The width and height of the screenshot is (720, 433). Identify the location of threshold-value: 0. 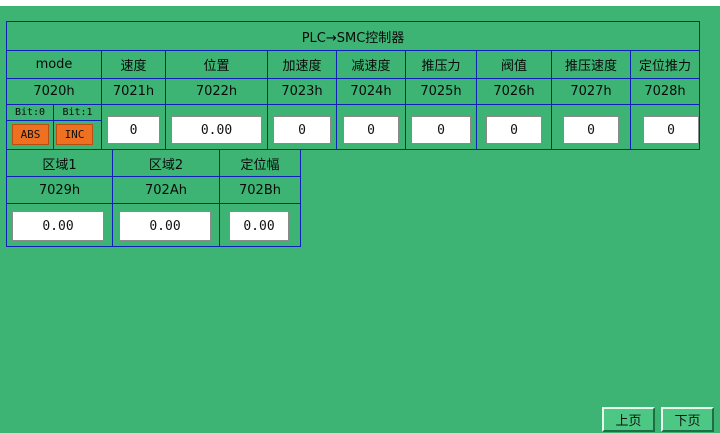
(514, 130).